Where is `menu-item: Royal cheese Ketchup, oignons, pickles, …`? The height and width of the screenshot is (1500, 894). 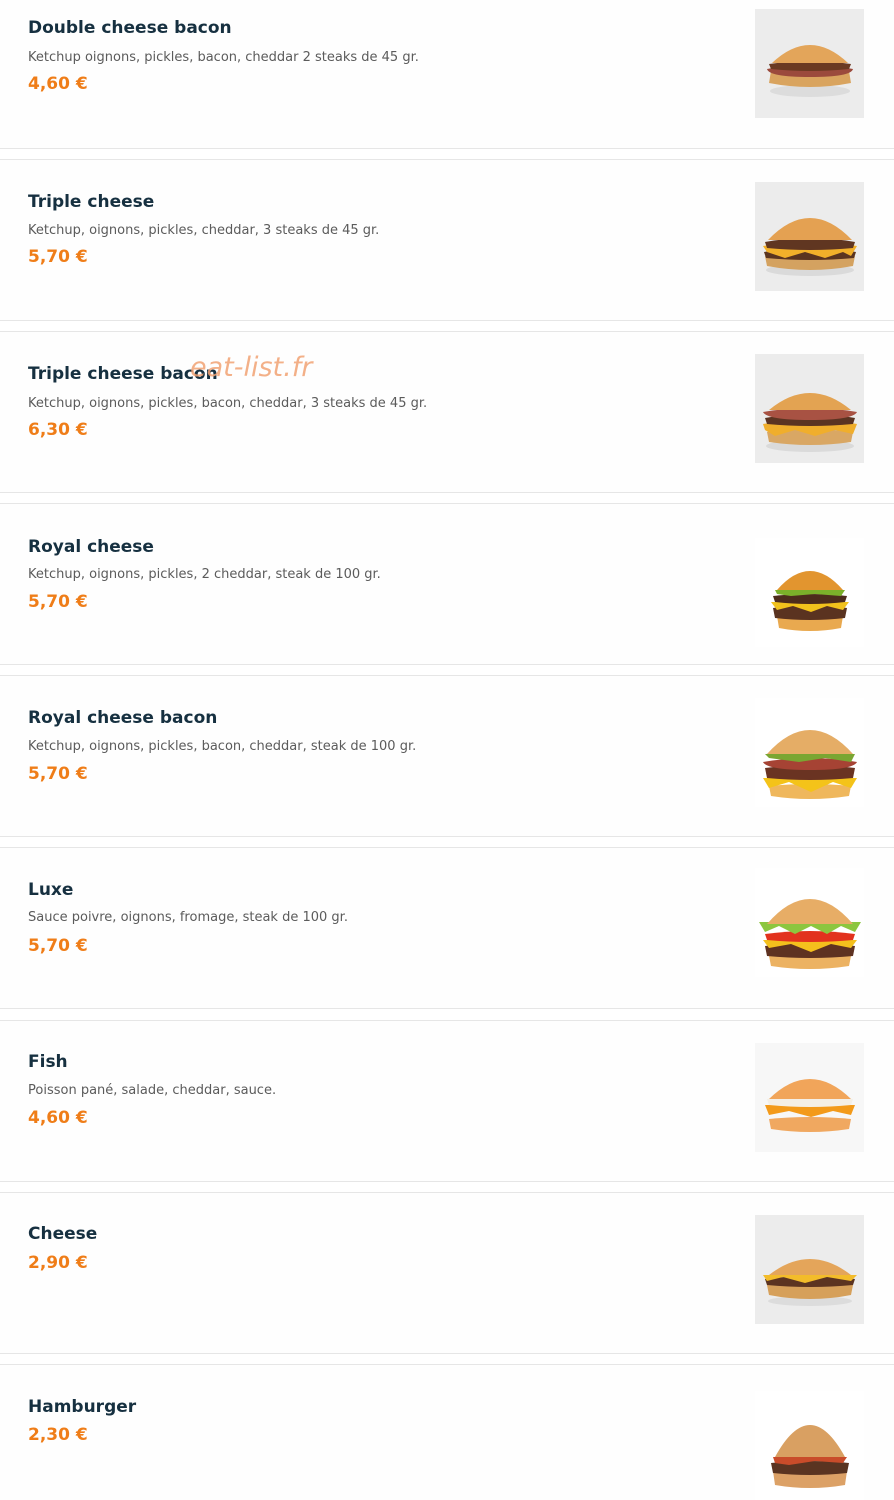
menu-item: Royal cheese Ketchup, oignons, pickles, … is located at coordinates (447, 584).